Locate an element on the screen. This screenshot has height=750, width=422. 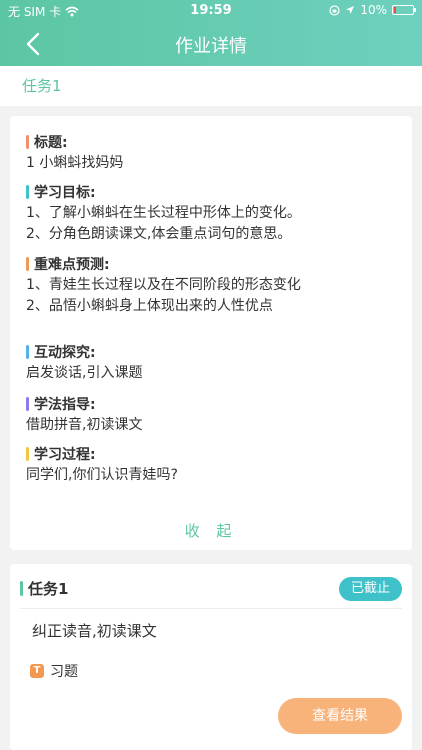
section-interactive: 互动探究: 启发谈话,引入课题 is located at coordinates (211, 363).